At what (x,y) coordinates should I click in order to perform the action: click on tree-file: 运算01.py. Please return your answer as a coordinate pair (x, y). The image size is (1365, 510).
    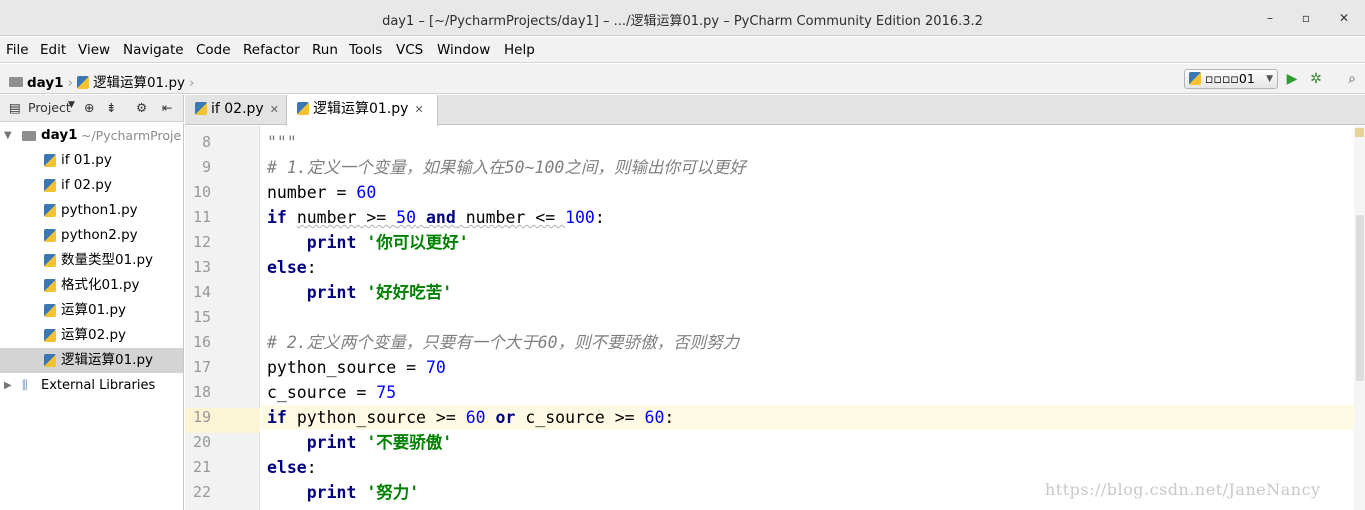
    Looking at the image, I should click on (91, 310).